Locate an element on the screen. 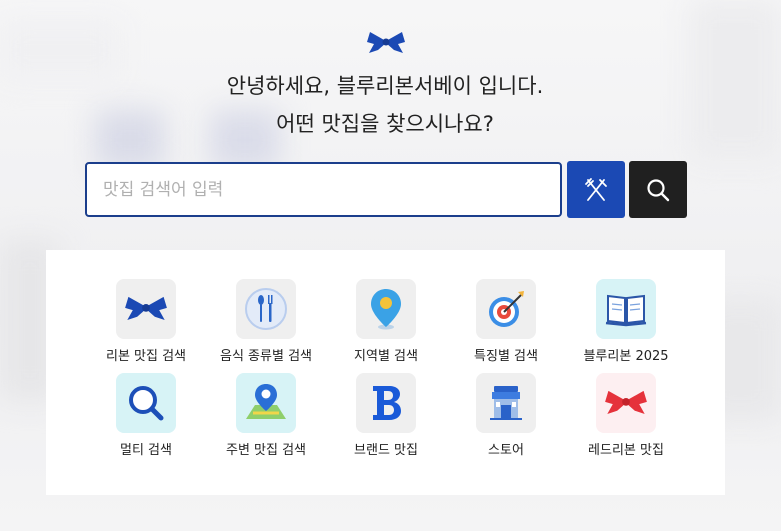  menu-tile-label: 지역별 검색 is located at coordinates (386, 356).